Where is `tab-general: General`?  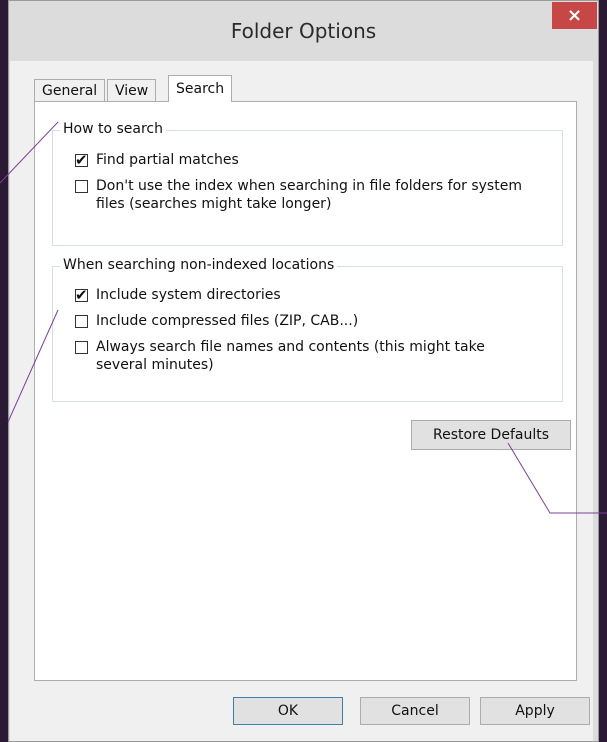
tab-general: General is located at coordinates (70, 90).